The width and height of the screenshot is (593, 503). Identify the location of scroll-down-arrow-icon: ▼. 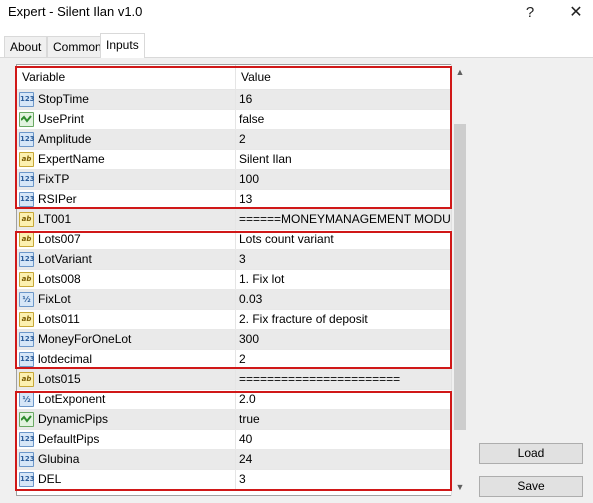
(460, 487).